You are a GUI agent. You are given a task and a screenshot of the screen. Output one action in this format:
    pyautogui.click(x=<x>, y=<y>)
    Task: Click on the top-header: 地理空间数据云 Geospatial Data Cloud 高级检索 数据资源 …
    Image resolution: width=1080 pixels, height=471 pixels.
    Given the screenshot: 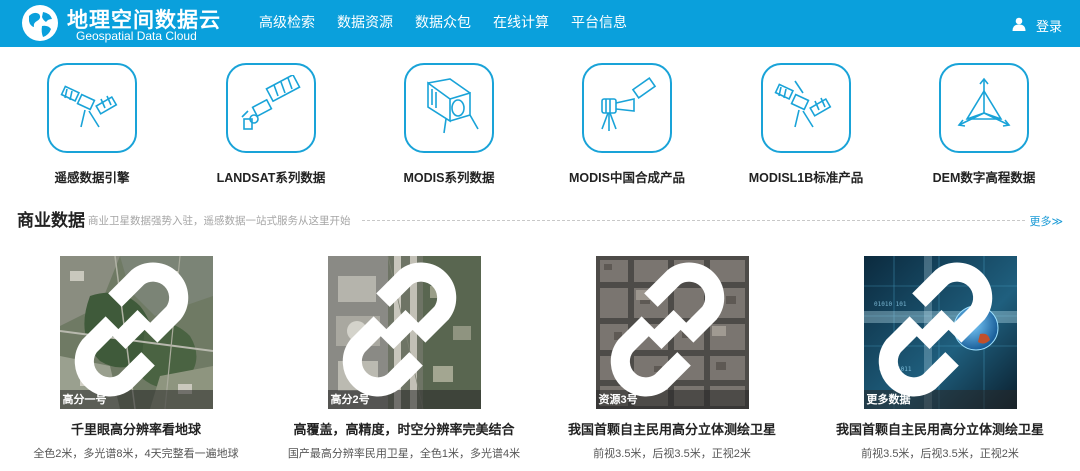 What is the action you would take?
    pyautogui.click(x=540, y=23)
    